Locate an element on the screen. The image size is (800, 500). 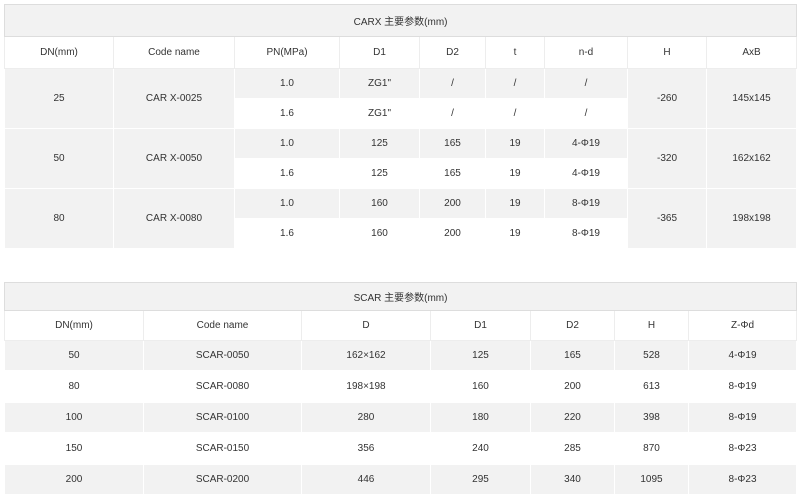
scar-h-cell: 1095 is located at coordinates (651, 479).